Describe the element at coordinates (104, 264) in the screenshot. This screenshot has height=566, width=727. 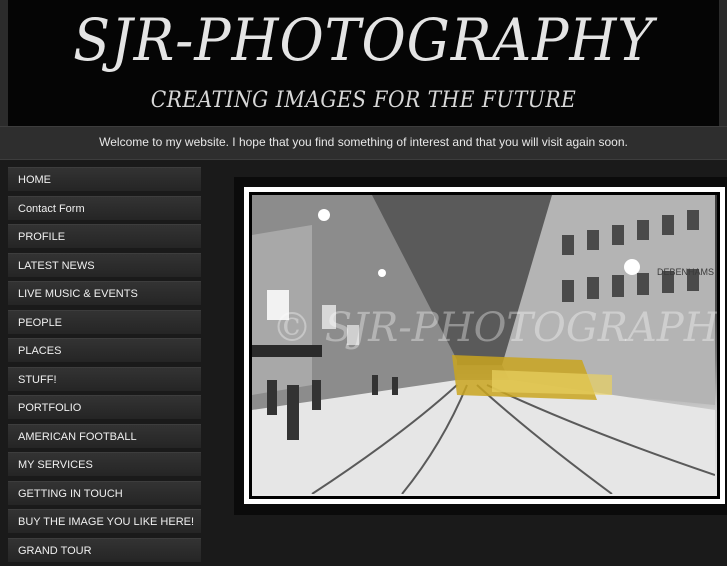
I see `nav-item-latest-news: LATEST NEWS` at that location.